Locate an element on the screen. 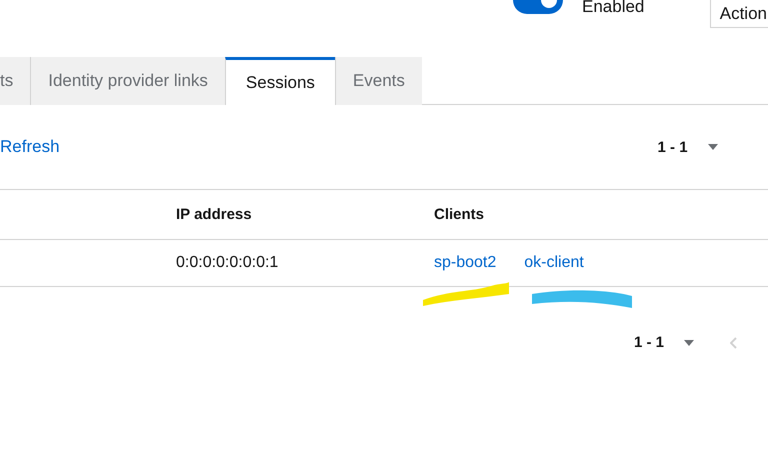 This screenshot has width=768, height=451. tab: Identity provider links is located at coordinates (127, 81).